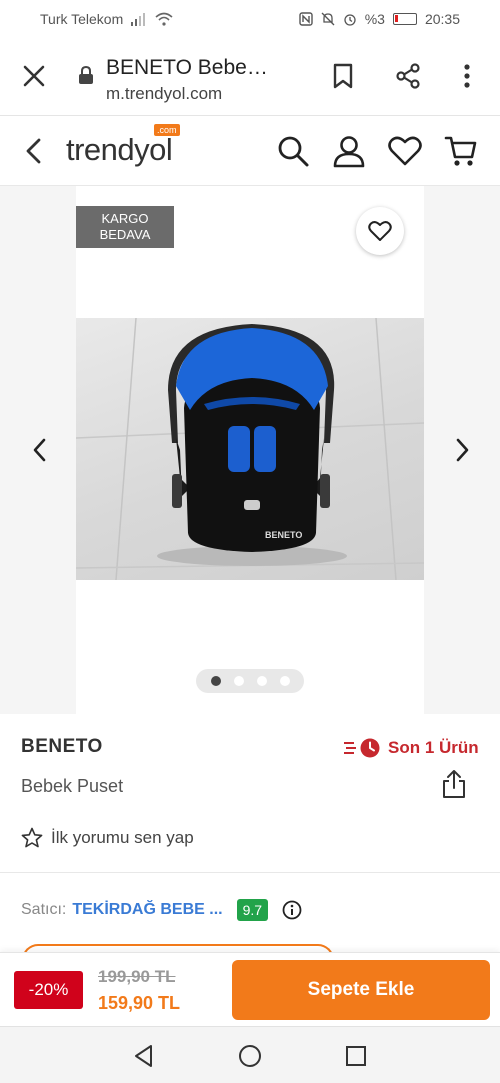  Describe the element at coordinates (48, 990) in the screenshot. I see `discount-badge: -20%` at that location.